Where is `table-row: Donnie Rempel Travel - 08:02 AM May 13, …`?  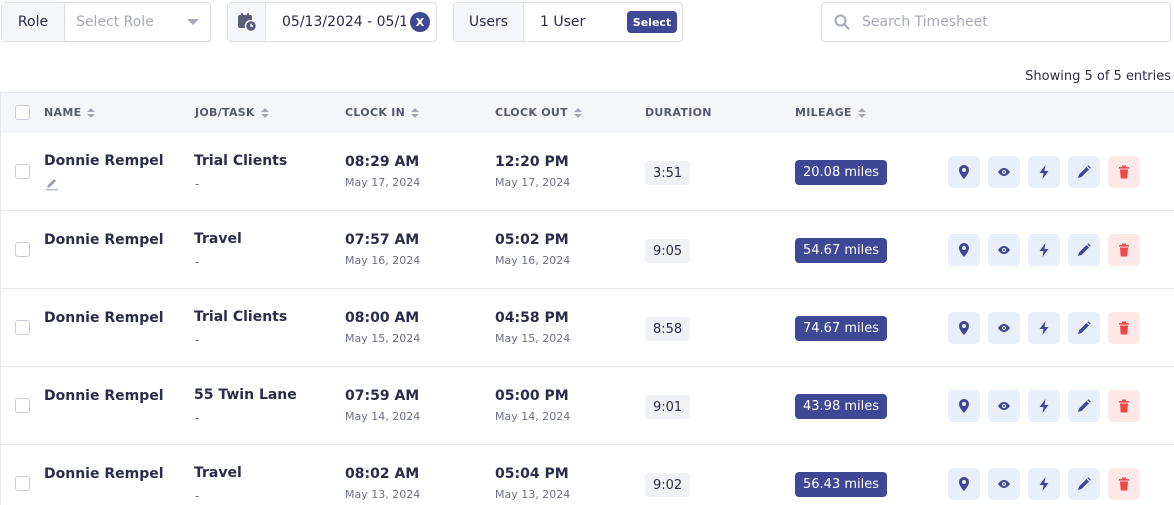 table-row: Donnie Rempel Travel - 08:02 AM May 13, … is located at coordinates (587, 475).